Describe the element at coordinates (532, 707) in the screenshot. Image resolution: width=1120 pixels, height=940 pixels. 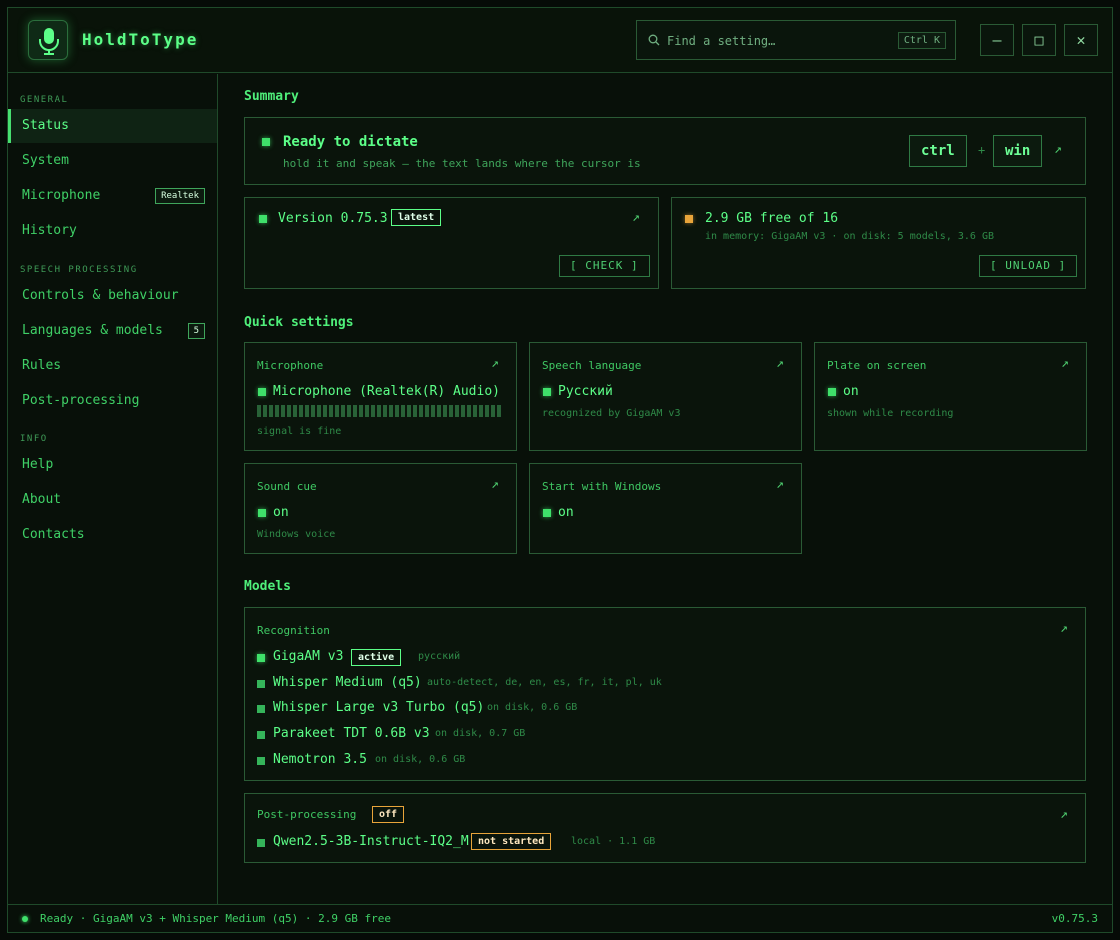
I see `model-extra: on disk, 0.6 GB` at that location.